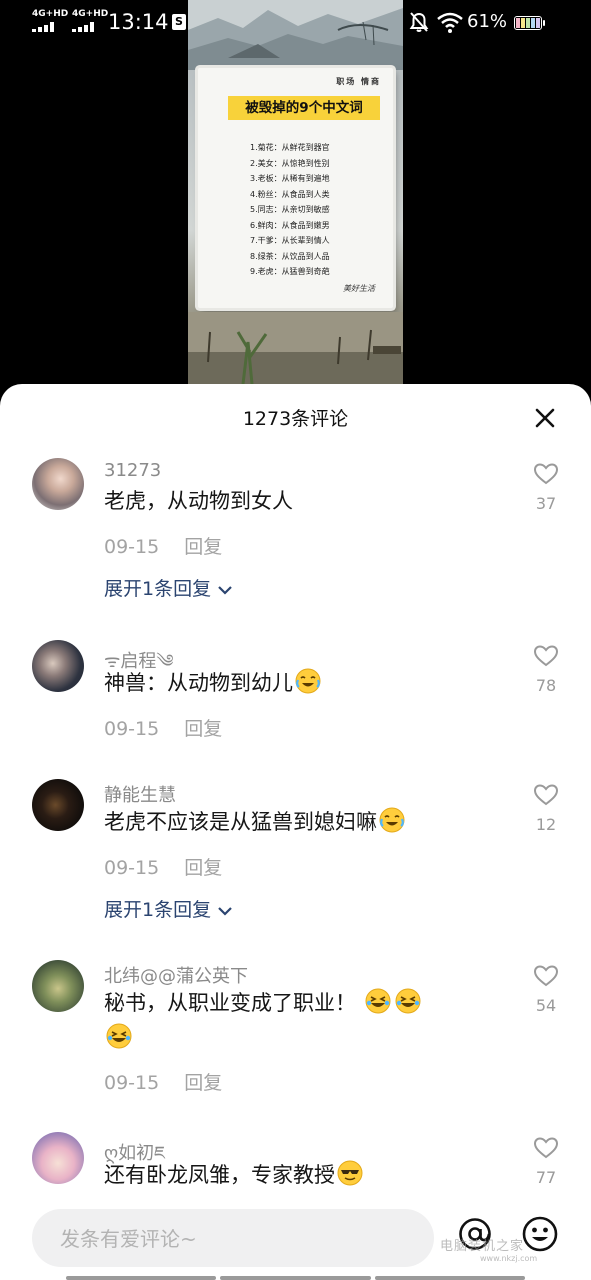 The image size is (591, 1280). What do you see at coordinates (132, 470) in the screenshot?
I see `comment-username: 31273` at bounding box center [132, 470].